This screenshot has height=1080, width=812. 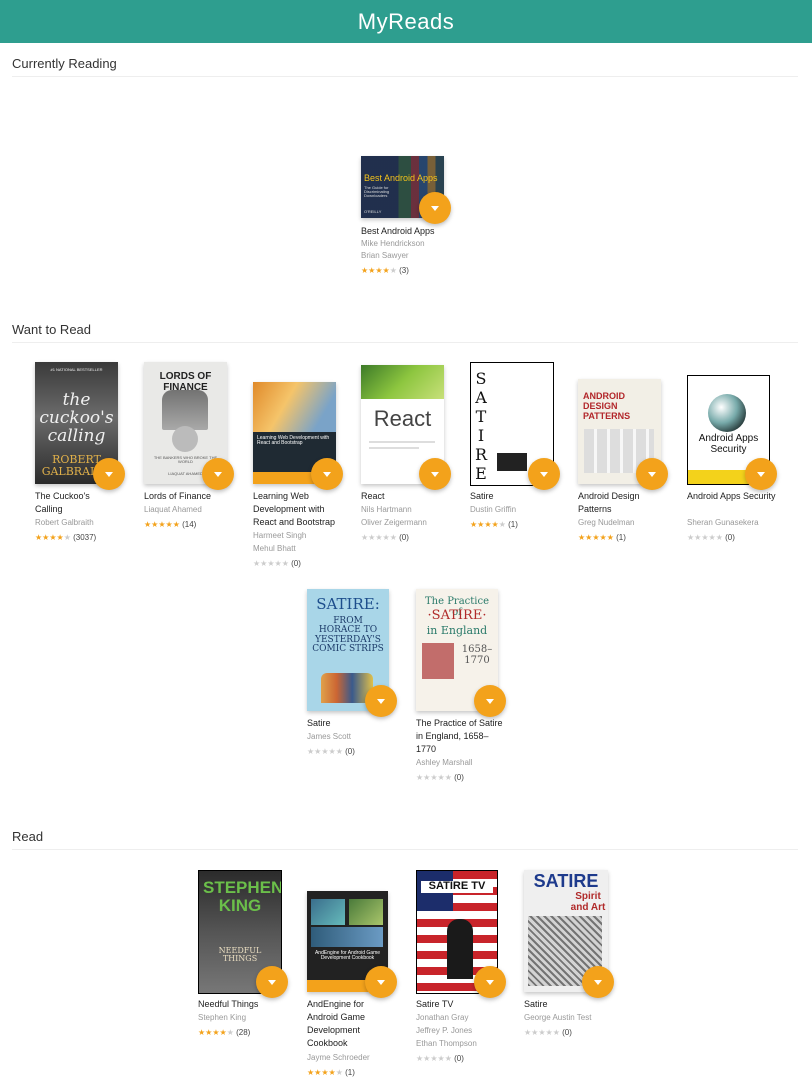 I want to click on shelf-title-want-to-read: Want to Read, so click(x=405, y=332).